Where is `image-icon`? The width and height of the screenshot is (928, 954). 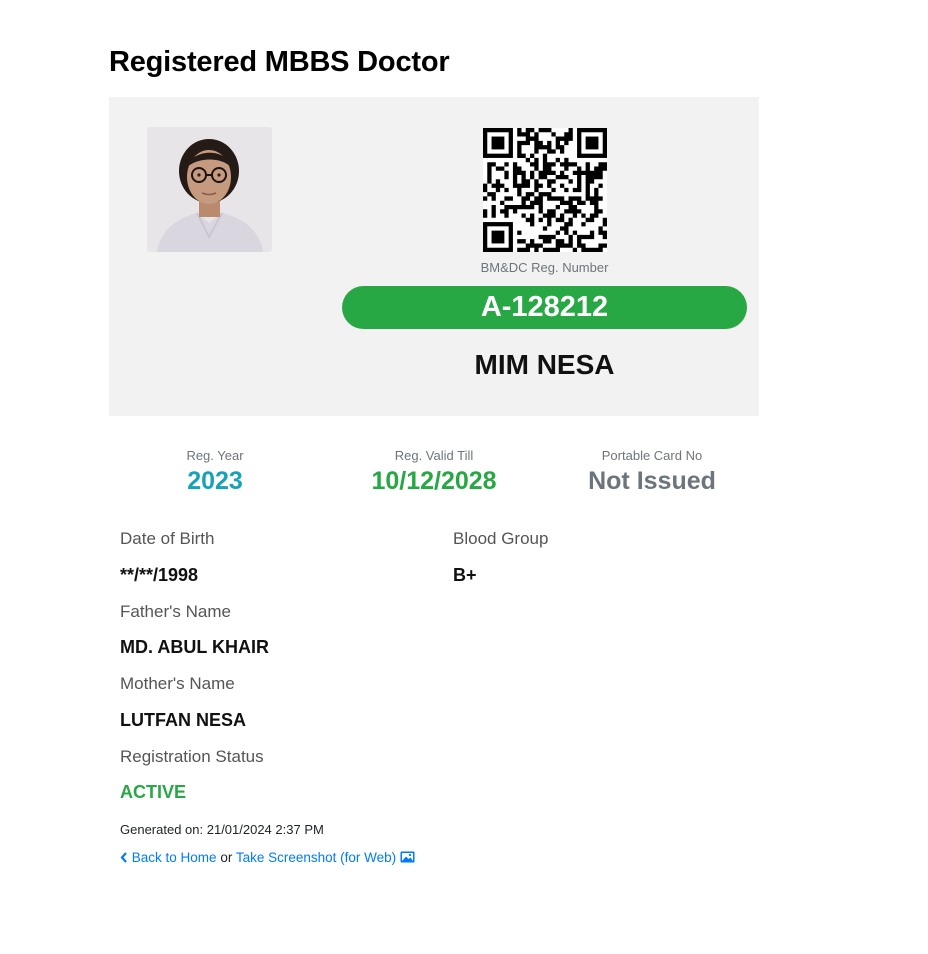 image-icon is located at coordinates (407, 858).